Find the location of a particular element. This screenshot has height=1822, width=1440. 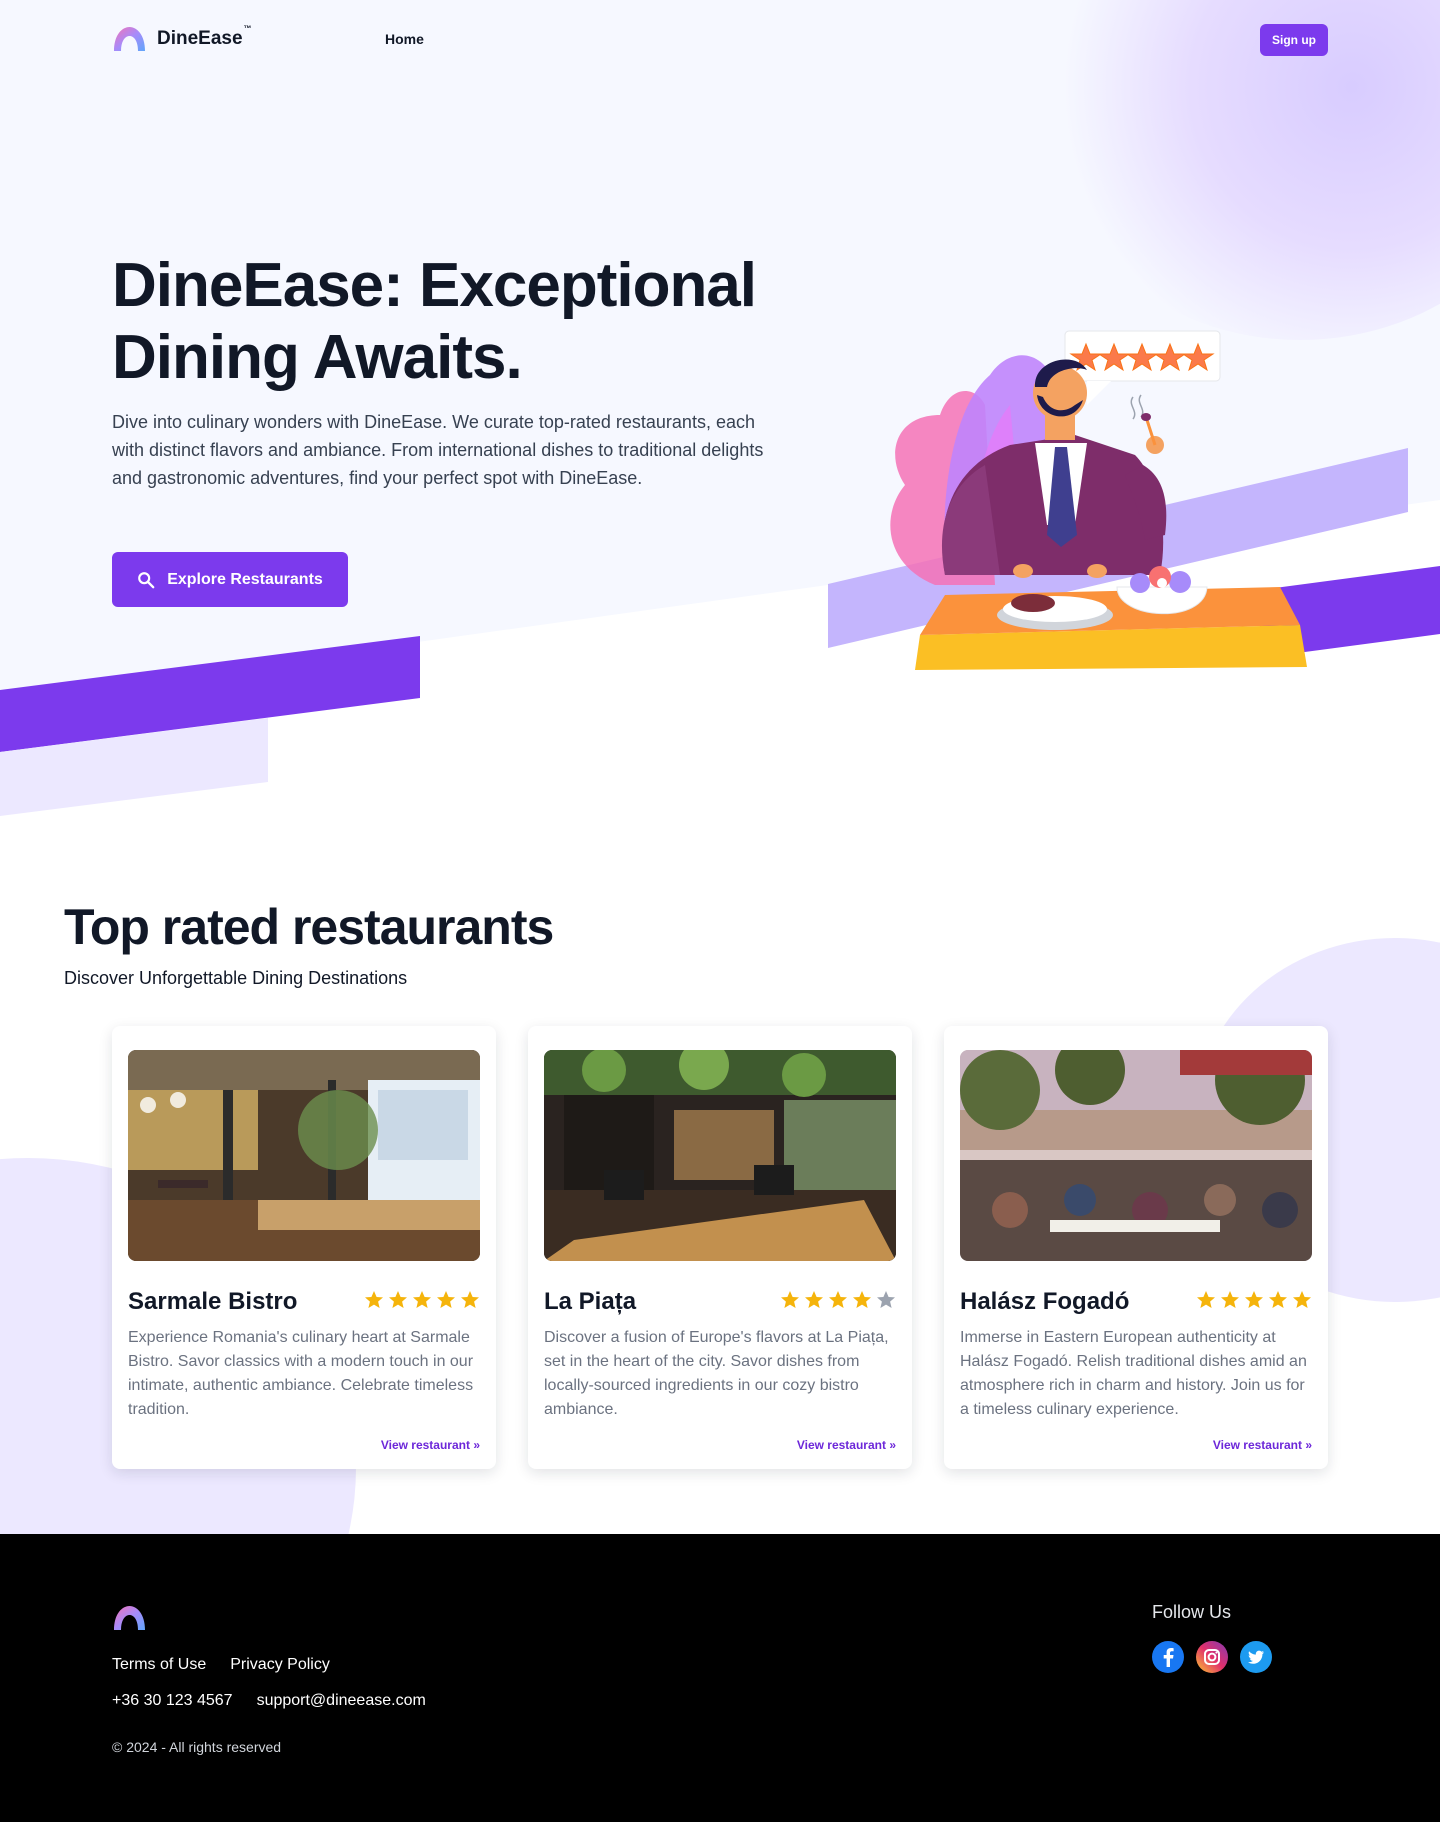

privacy-link: Privacy Policy is located at coordinates (280, 1665).